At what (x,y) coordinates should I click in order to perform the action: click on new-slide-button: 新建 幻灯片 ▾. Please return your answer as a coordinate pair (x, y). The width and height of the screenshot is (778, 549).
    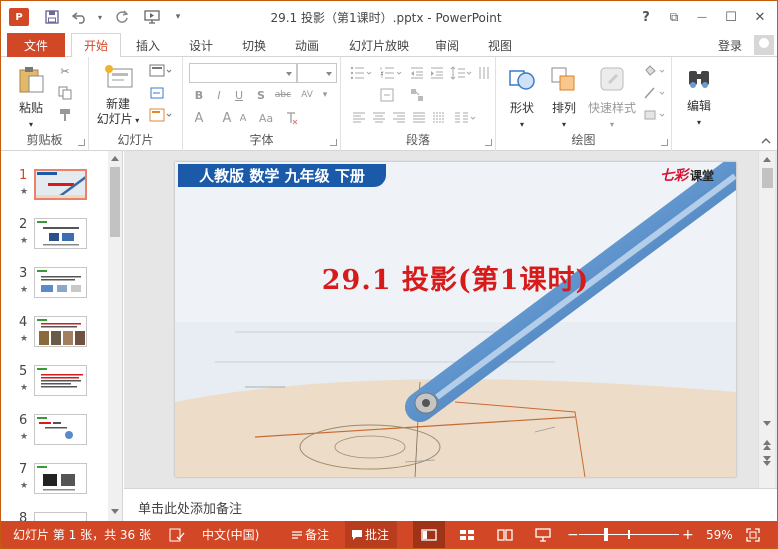
    Looking at the image, I should click on (118, 95).